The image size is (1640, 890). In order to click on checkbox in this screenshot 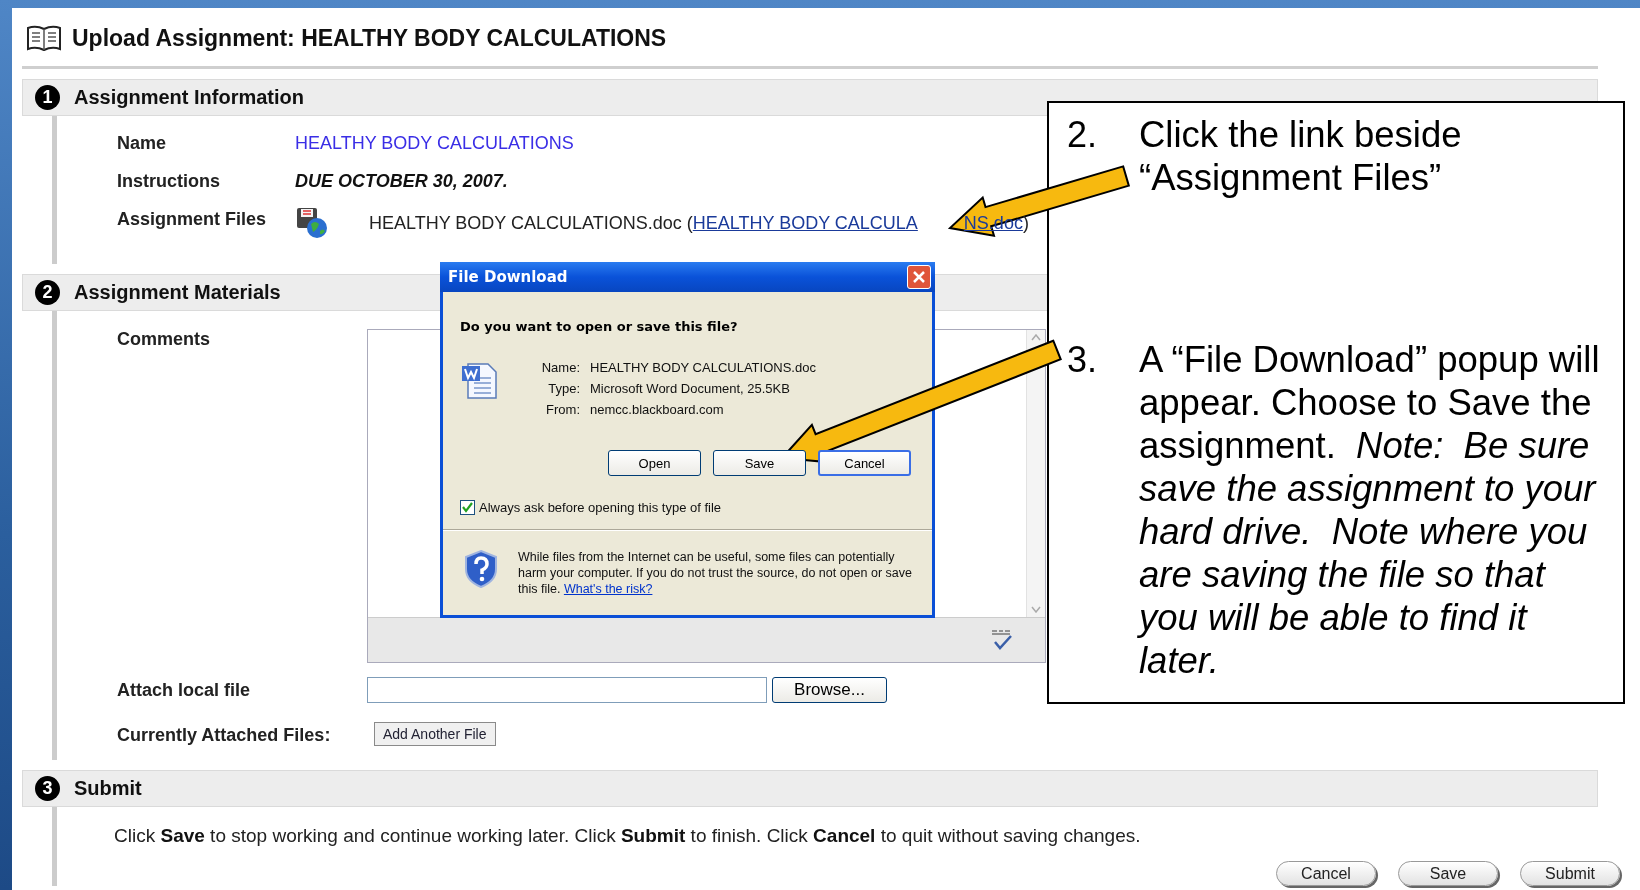, I will do `click(467, 507)`.